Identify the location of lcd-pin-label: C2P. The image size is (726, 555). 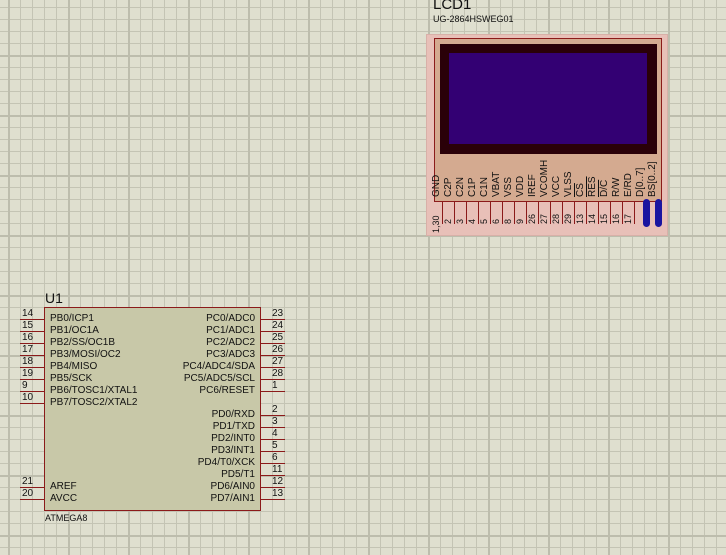
(448, 187).